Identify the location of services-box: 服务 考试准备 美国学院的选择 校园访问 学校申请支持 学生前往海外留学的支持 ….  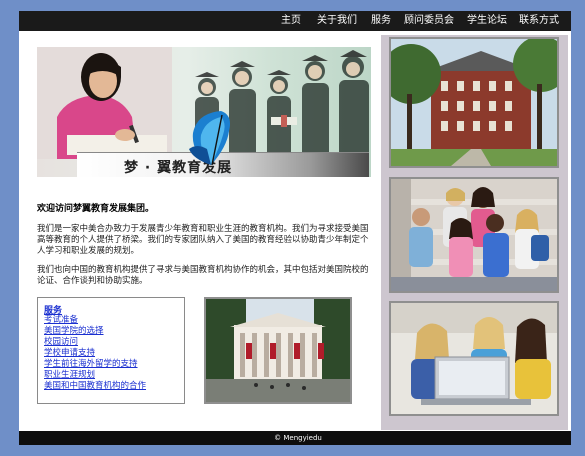
(111, 350).